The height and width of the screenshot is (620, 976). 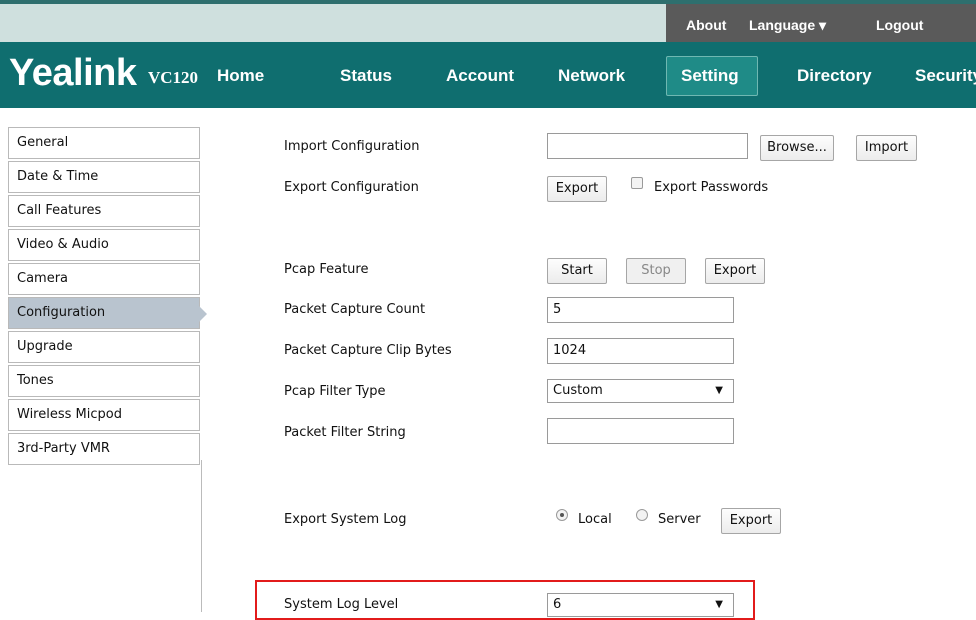 I want to click on log-server-label: Server, so click(x=679, y=519).